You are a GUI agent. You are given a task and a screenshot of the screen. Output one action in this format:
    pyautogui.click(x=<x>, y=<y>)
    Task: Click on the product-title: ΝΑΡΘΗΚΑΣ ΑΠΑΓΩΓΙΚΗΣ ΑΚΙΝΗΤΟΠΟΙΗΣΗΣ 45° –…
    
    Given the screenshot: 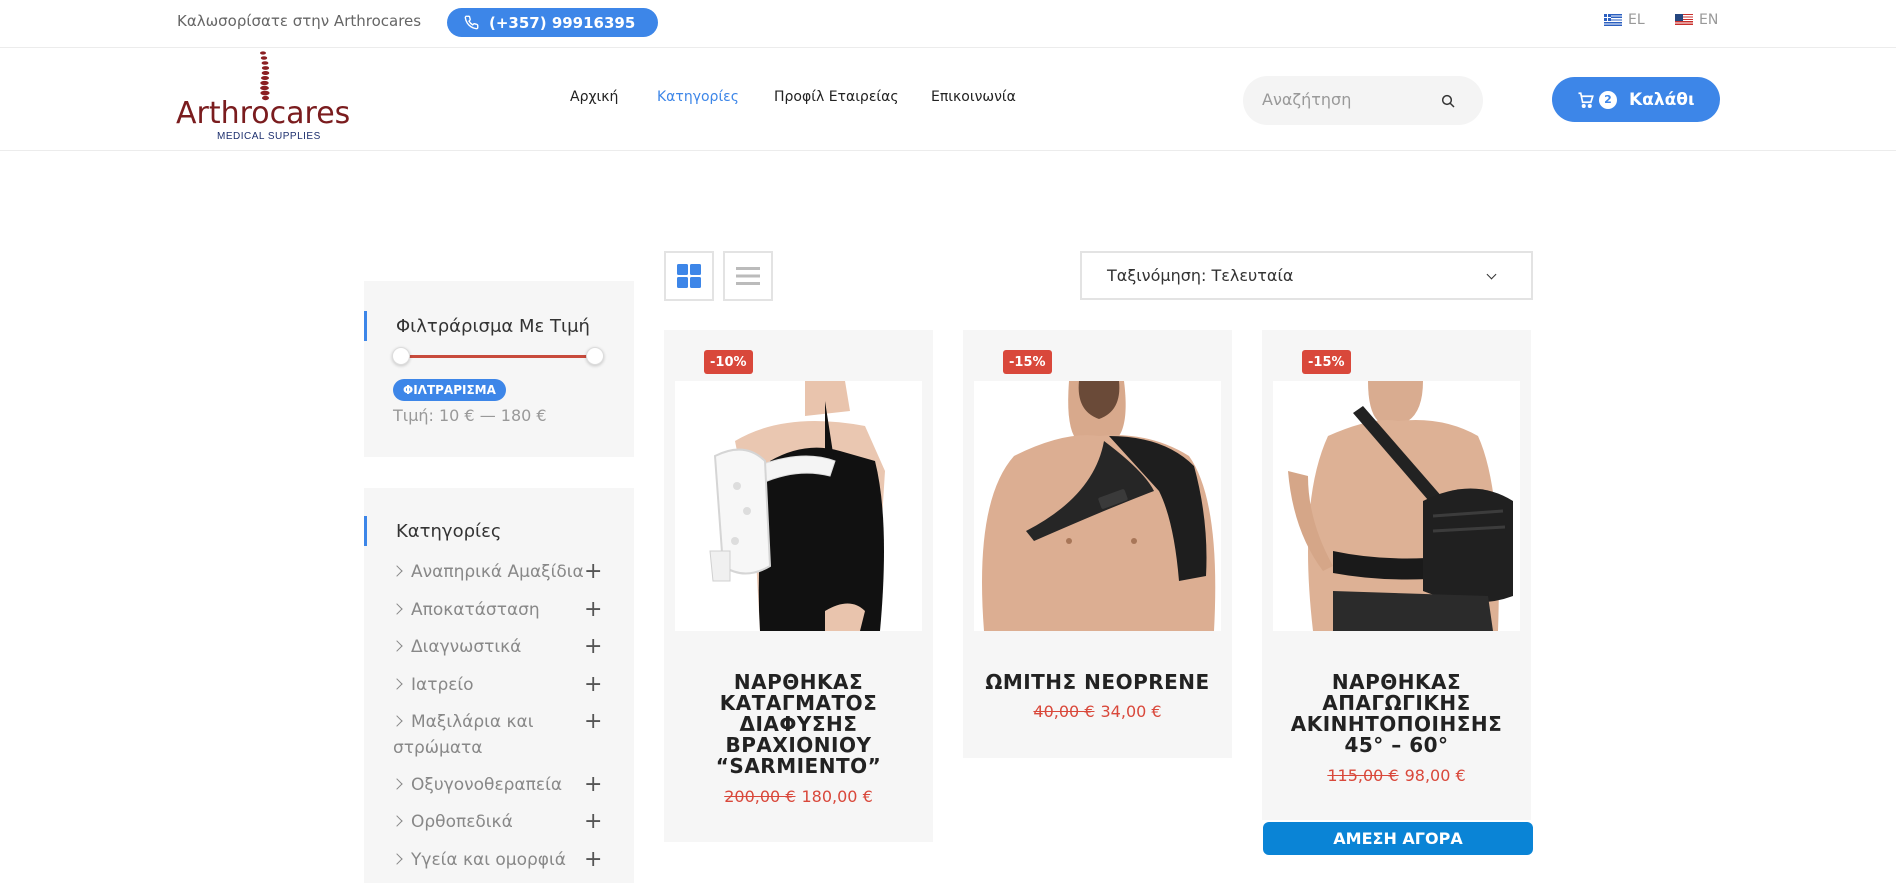 What is the action you would take?
    pyautogui.click(x=1396, y=714)
    